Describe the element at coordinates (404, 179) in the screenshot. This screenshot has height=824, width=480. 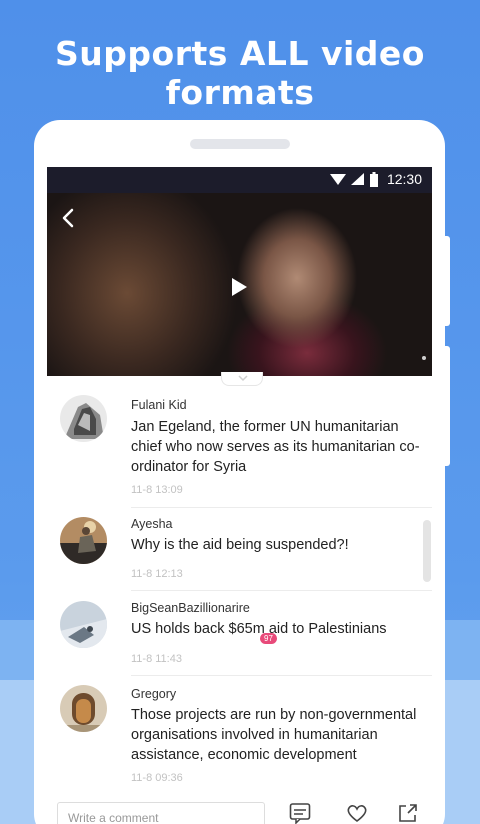
I see `status-time: 12:30` at that location.